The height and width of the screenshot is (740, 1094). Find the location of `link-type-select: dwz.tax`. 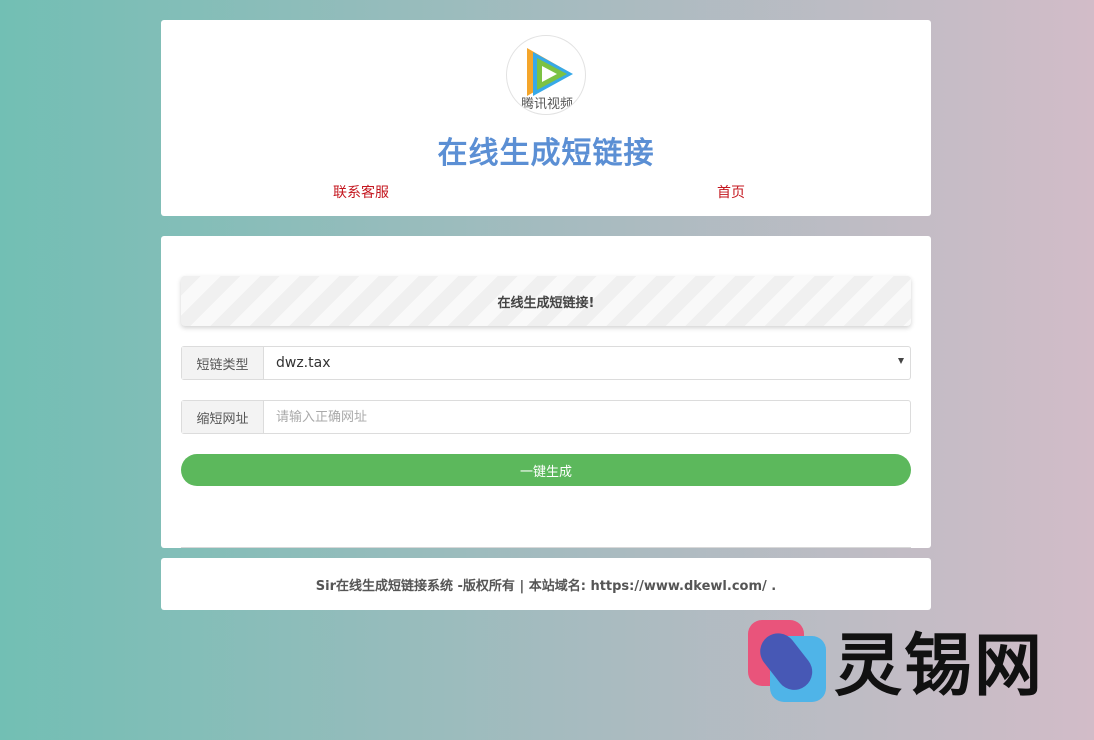

link-type-select: dwz.tax is located at coordinates (587, 363).